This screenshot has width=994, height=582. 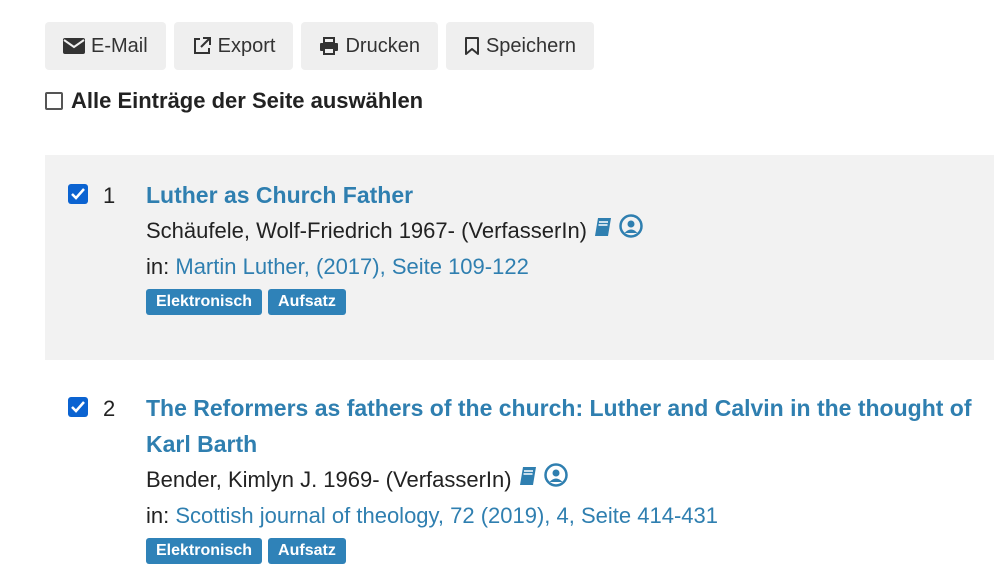 What do you see at coordinates (329, 46) in the screenshot?
I see `printer-icon` at bounding box center [329, 46].